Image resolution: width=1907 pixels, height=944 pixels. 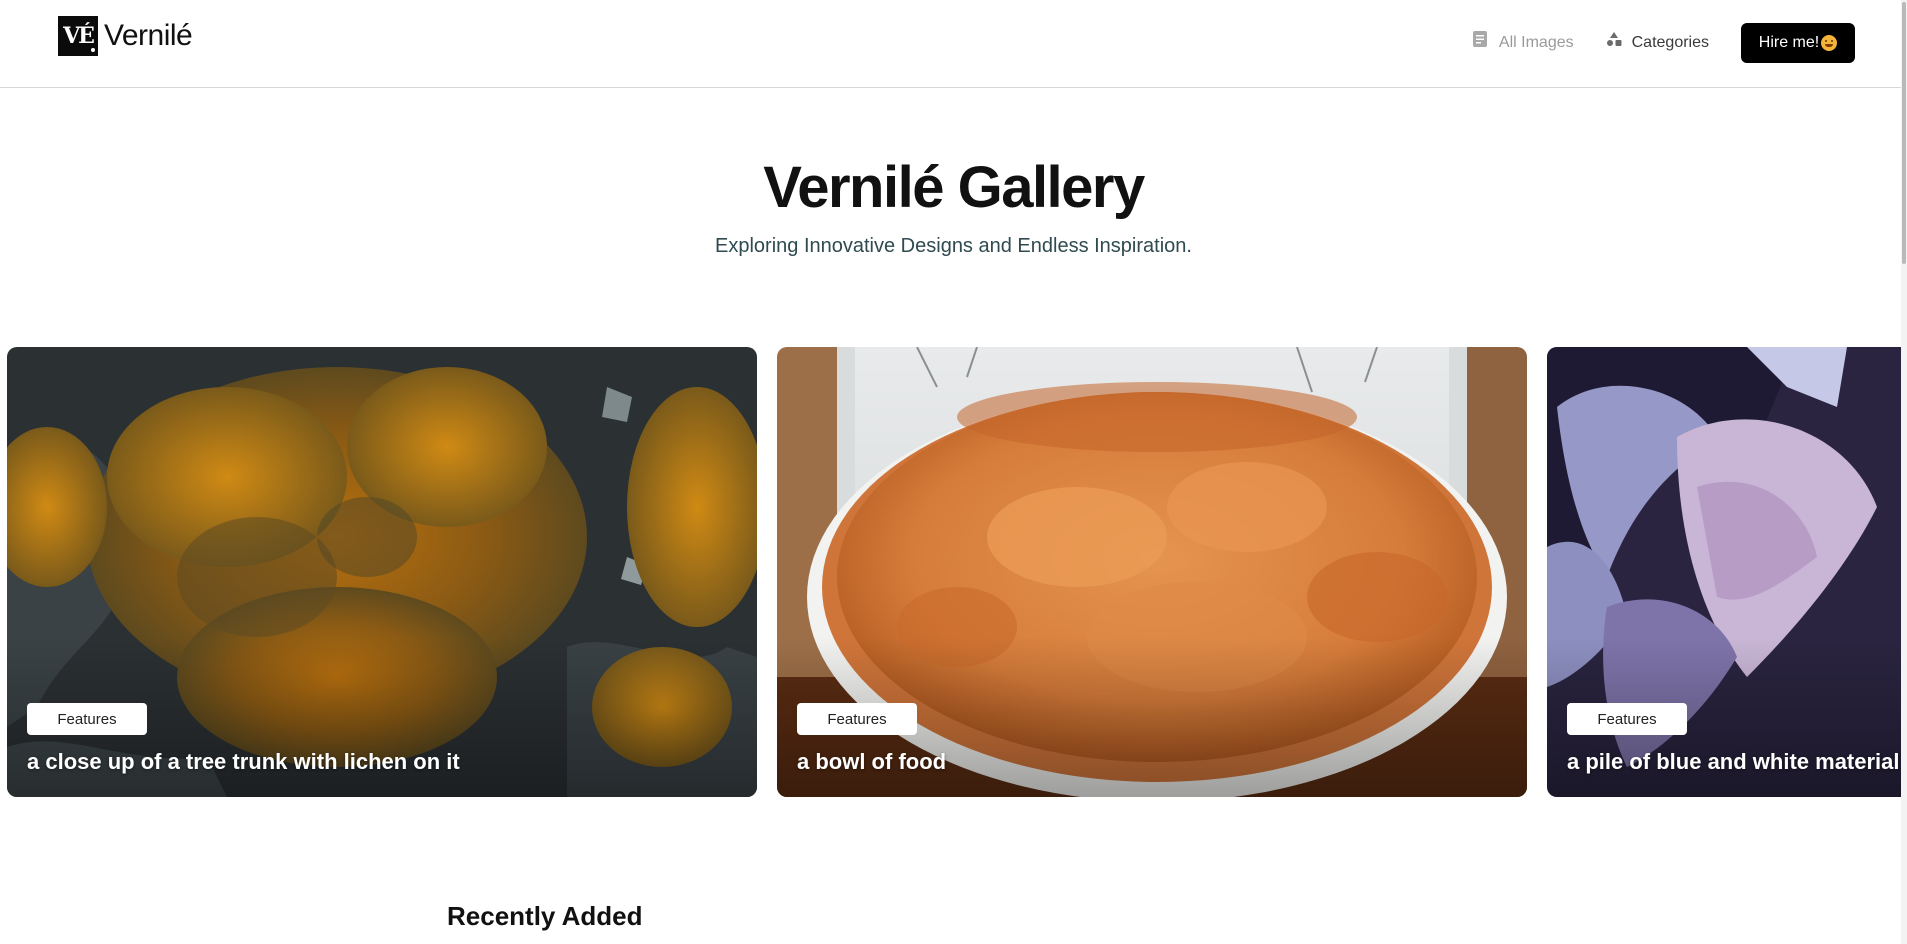 I want to click on brand-logo-mark: VÉ, so click(x=78, y=36).